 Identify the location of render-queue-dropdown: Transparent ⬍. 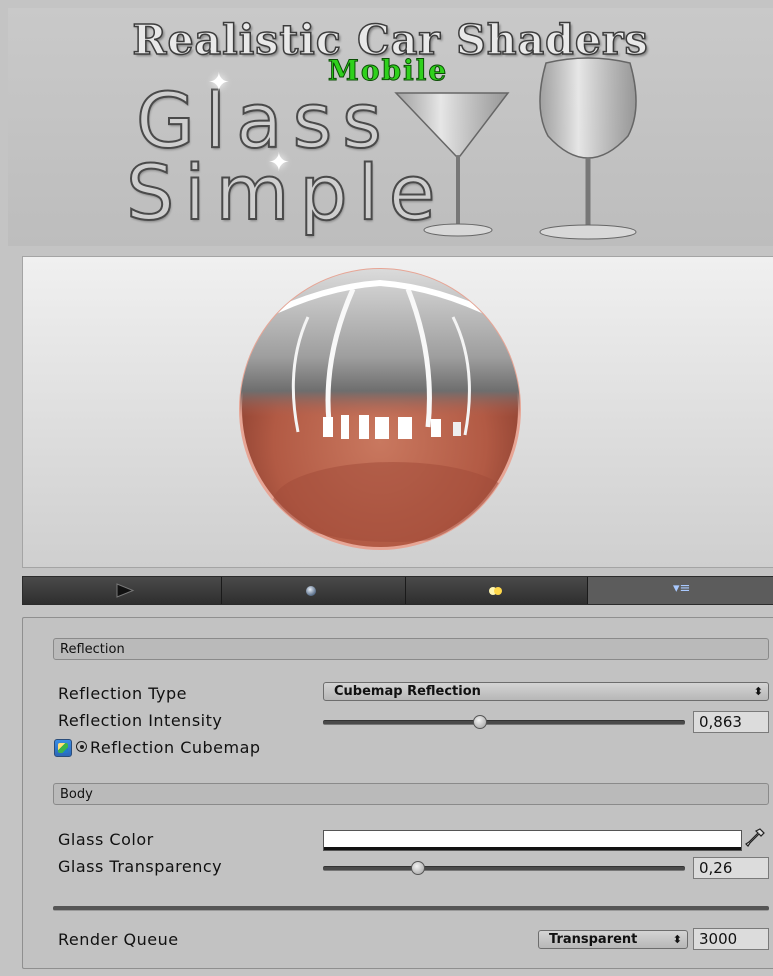
(613, 939).